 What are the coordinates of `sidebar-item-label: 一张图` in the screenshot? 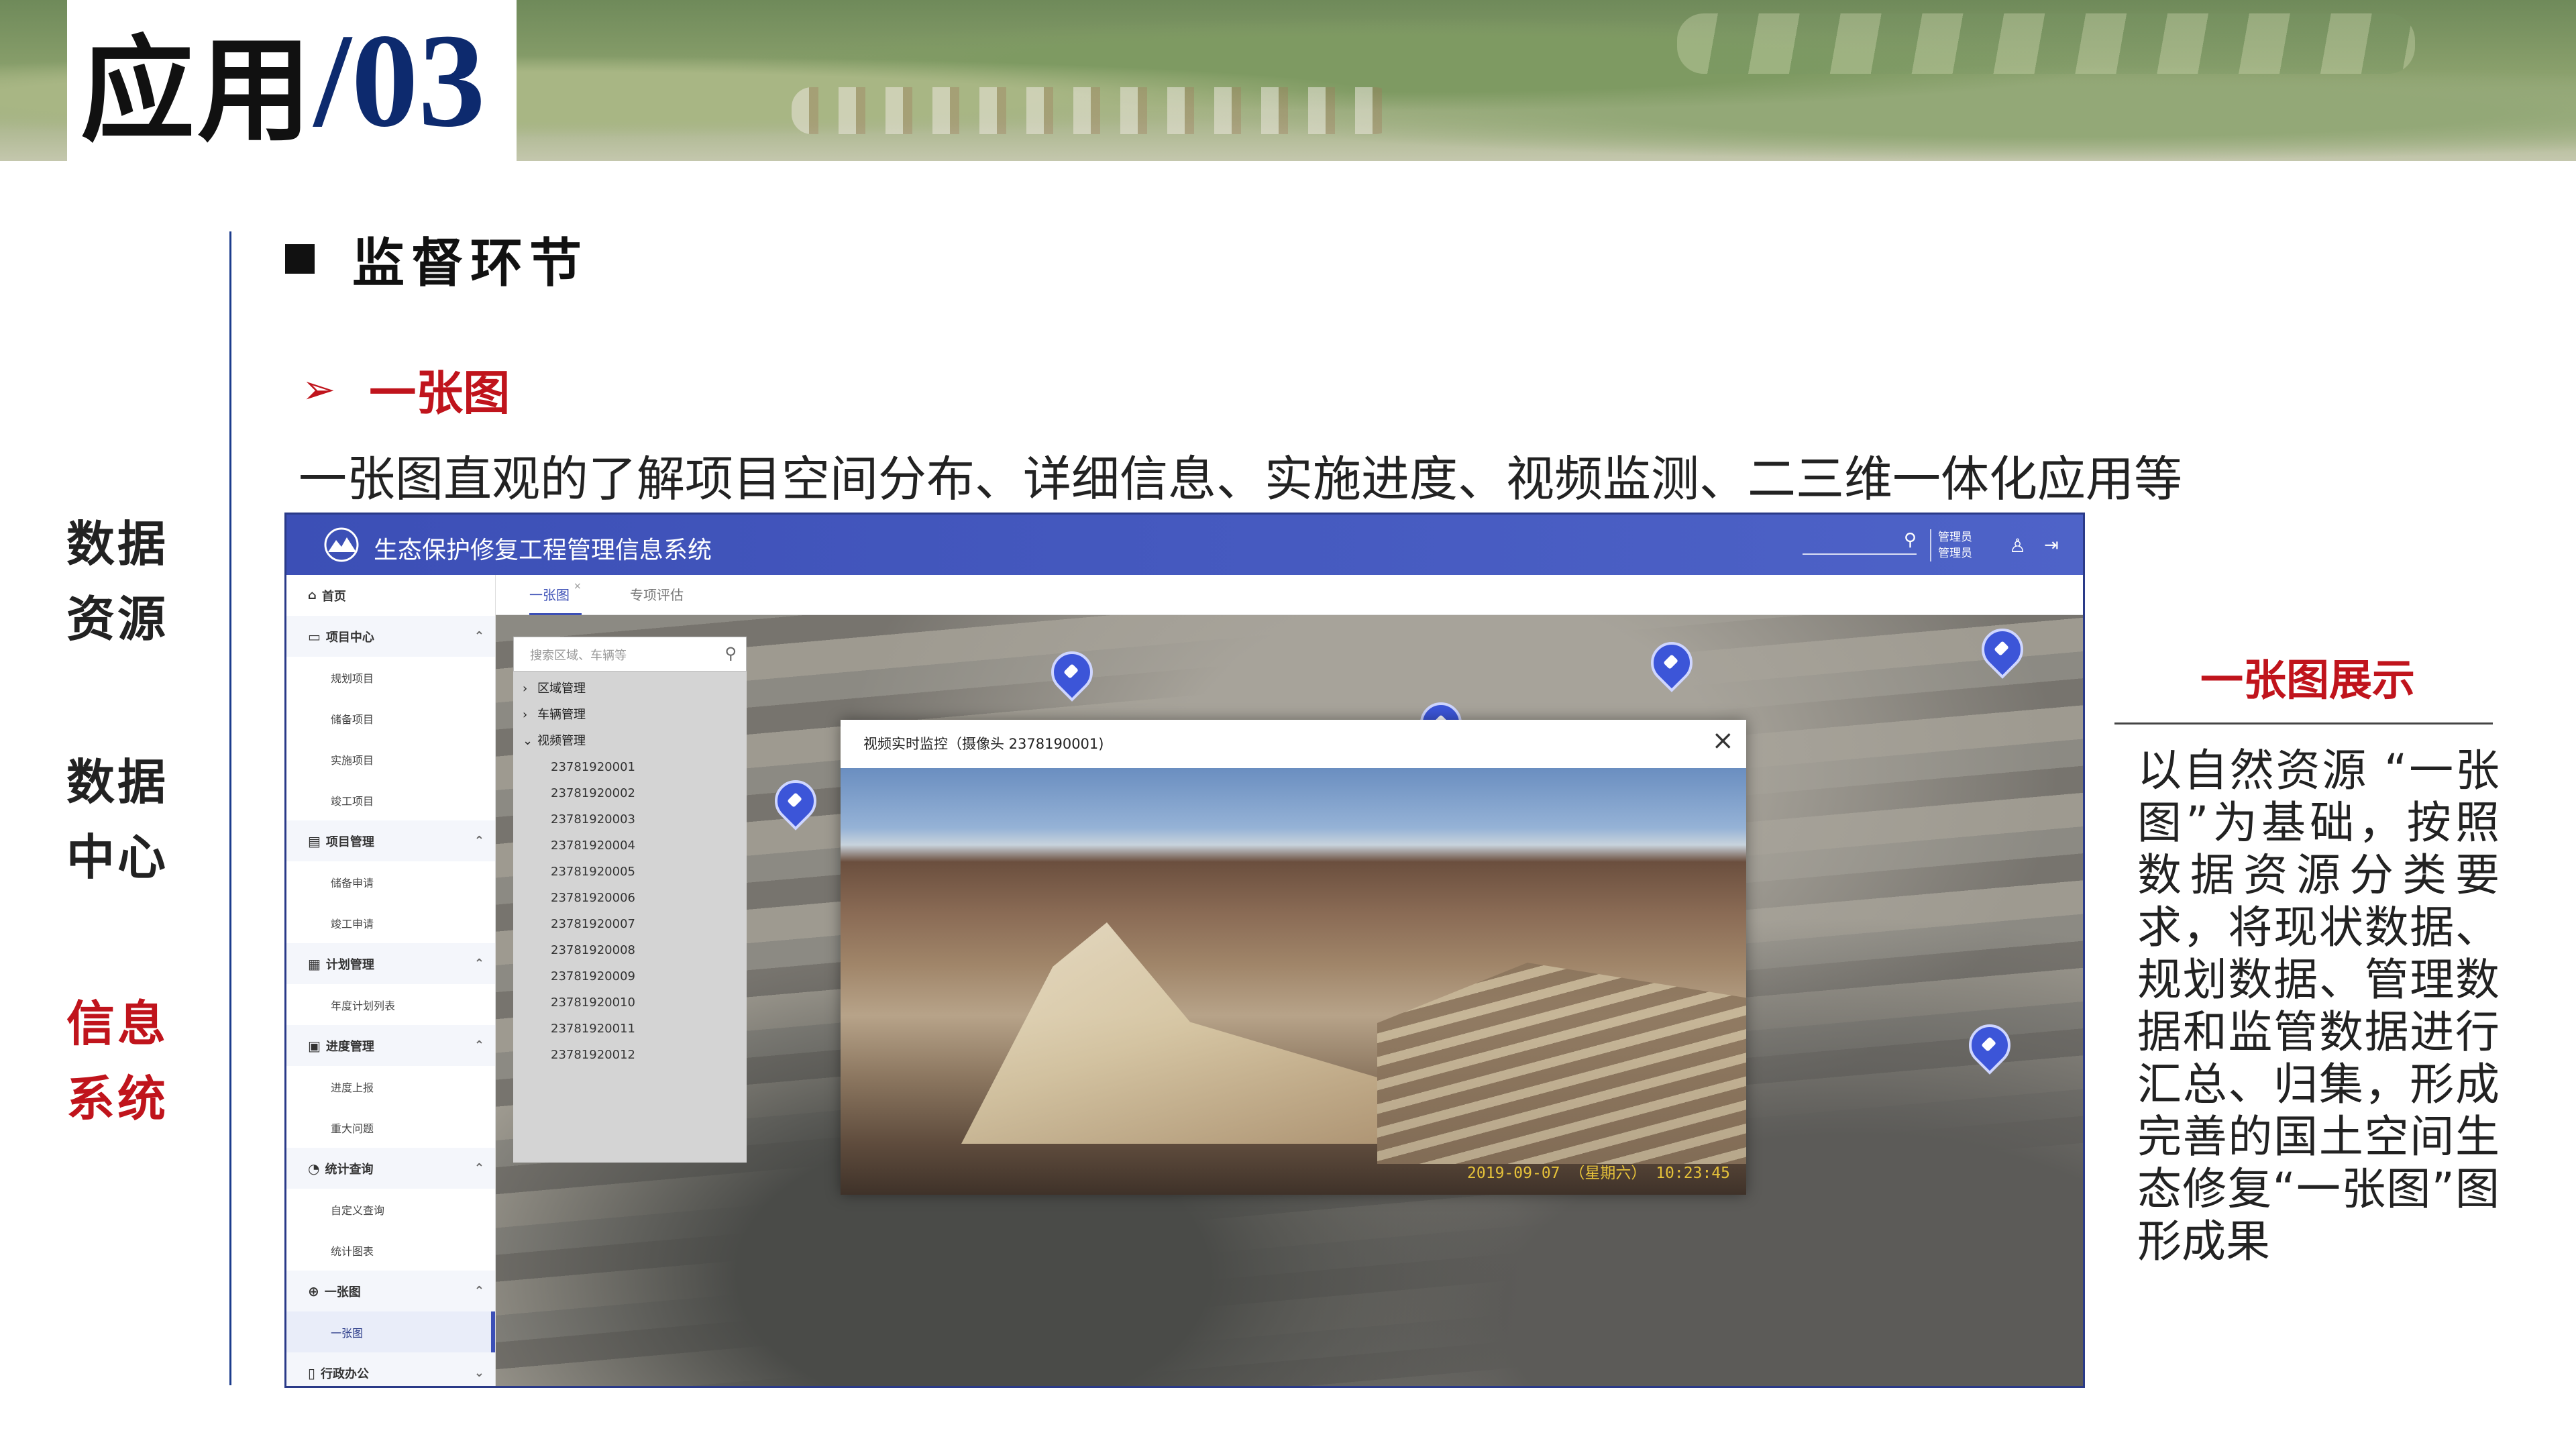 It's located at (347, 1333).